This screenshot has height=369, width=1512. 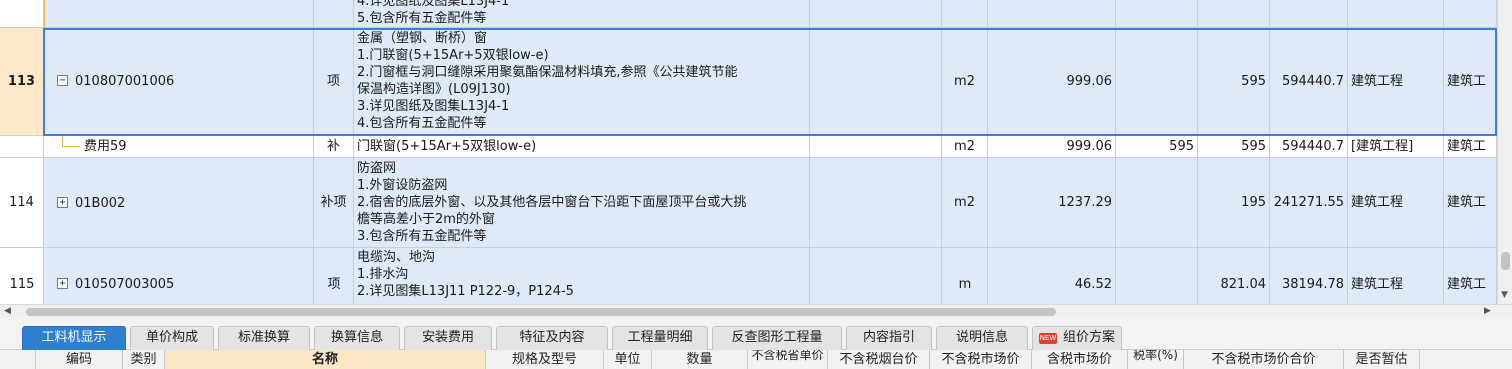 What do you see at coordinates (582, 14) in the screenshot?
I see `description-cell: 4.详见图纸及图集L13J4-1 5.包含所有五金配件等` at bounding box center [582, 14].